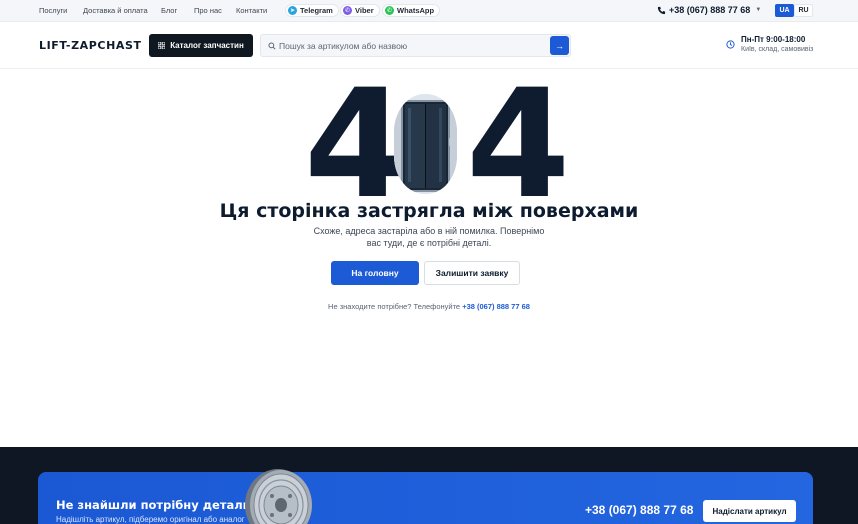  I want to click on lang-ua: UA, so click(784, 10).